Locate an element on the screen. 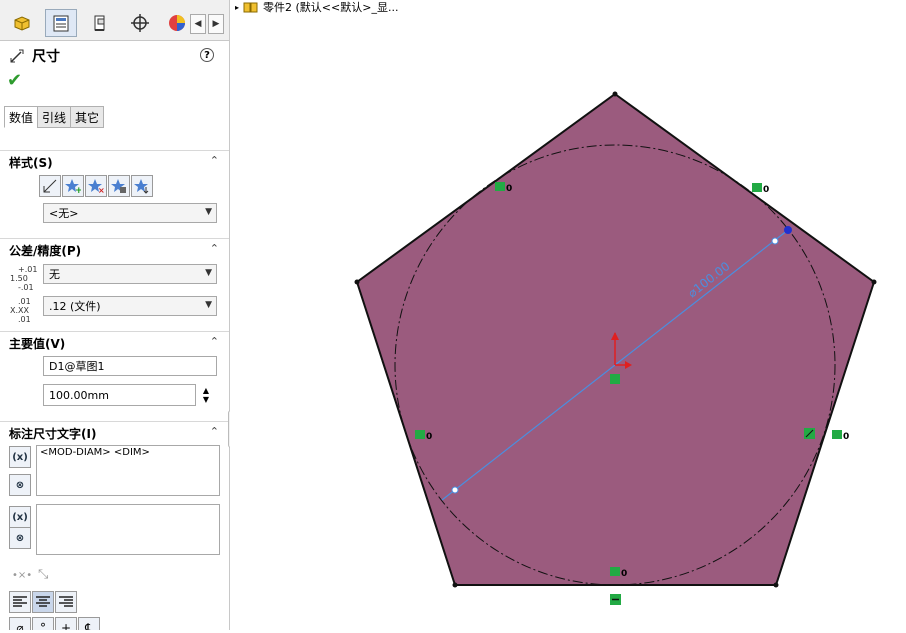 The height and width of the screenshot is (633, 906). add-parentheses-button-2: (x) is located at coordinates (20, 517).